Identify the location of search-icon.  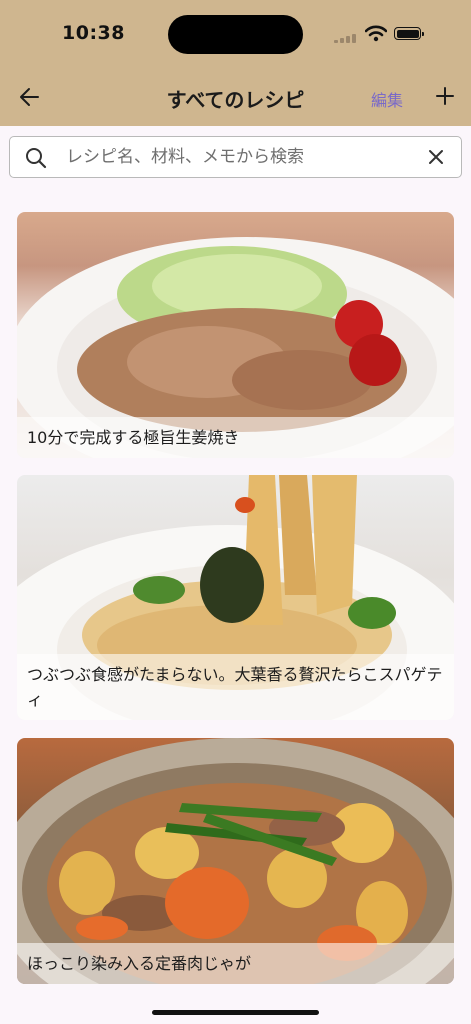
(36, 158).